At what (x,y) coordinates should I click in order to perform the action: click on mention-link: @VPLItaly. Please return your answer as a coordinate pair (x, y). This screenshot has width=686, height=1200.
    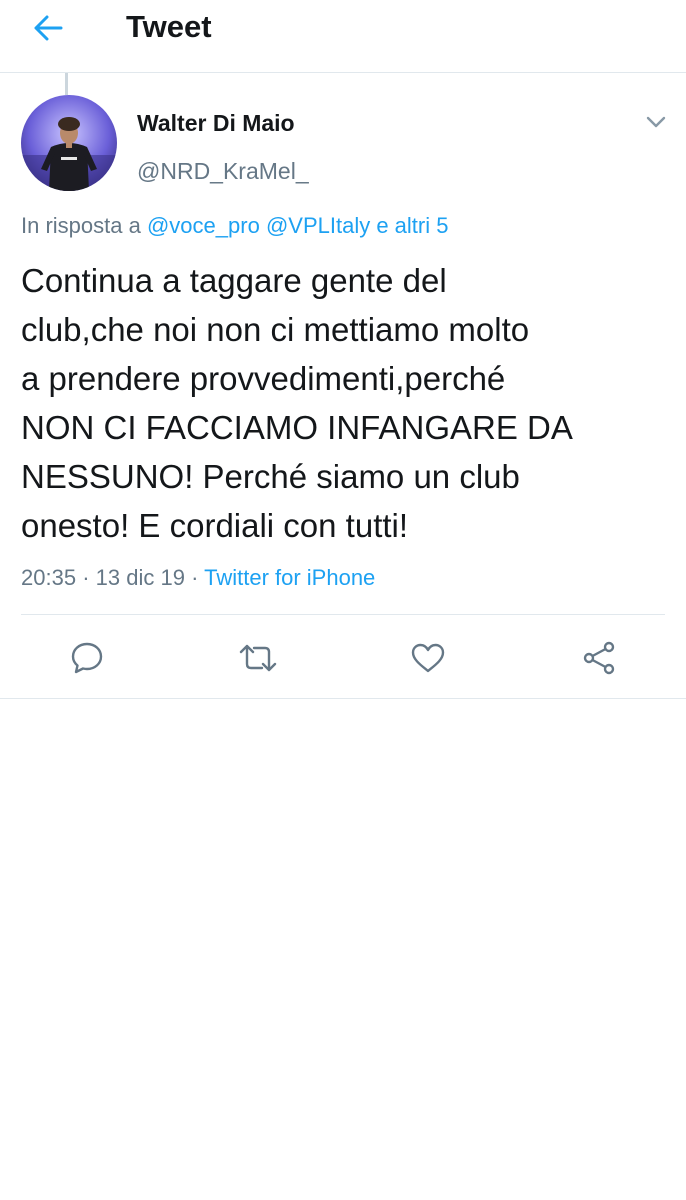
    Looking at the image, I should click on (318, 225).